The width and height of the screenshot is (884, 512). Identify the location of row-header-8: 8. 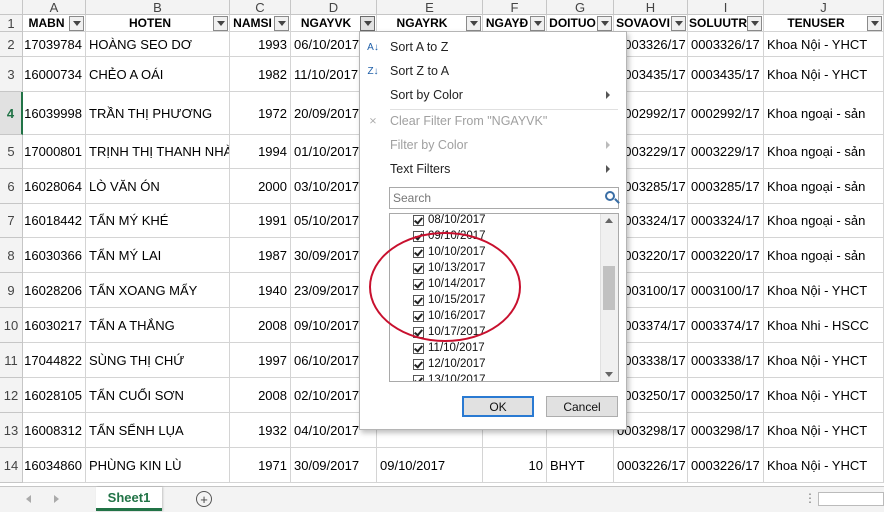
(11, 255).